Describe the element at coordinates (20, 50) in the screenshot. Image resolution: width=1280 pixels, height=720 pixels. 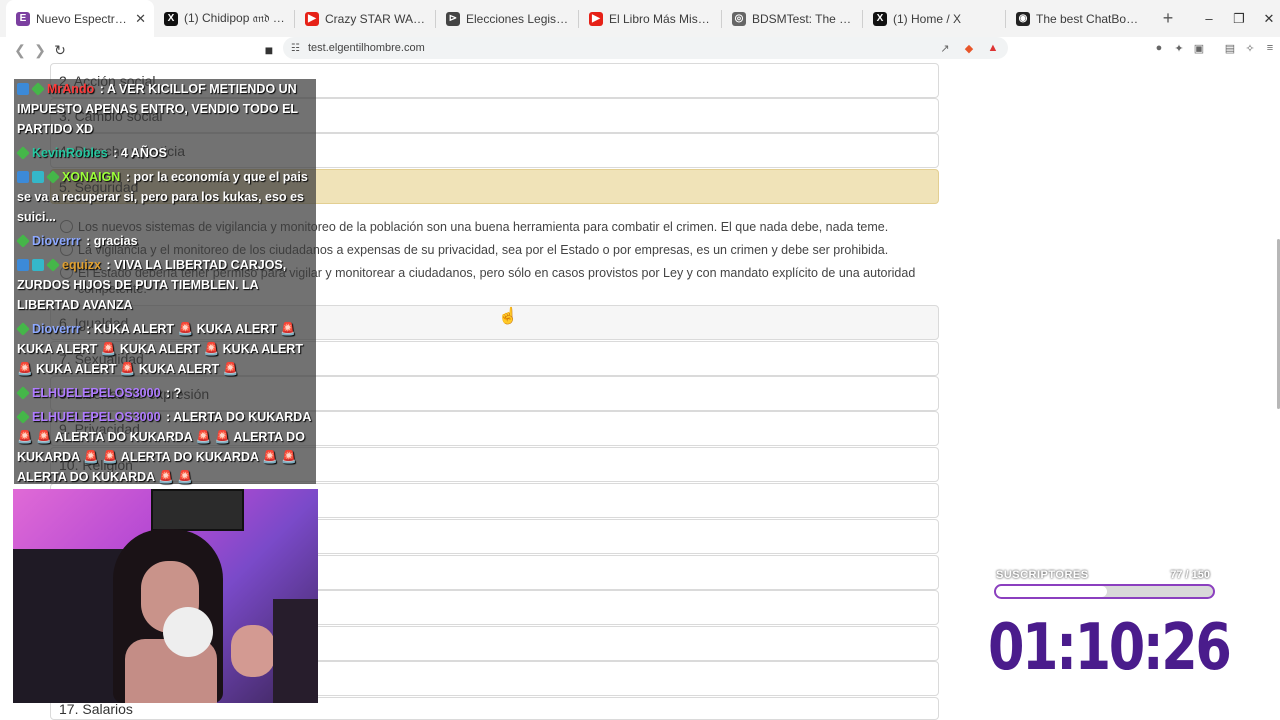
I see `back-icon: ❮` at that location.